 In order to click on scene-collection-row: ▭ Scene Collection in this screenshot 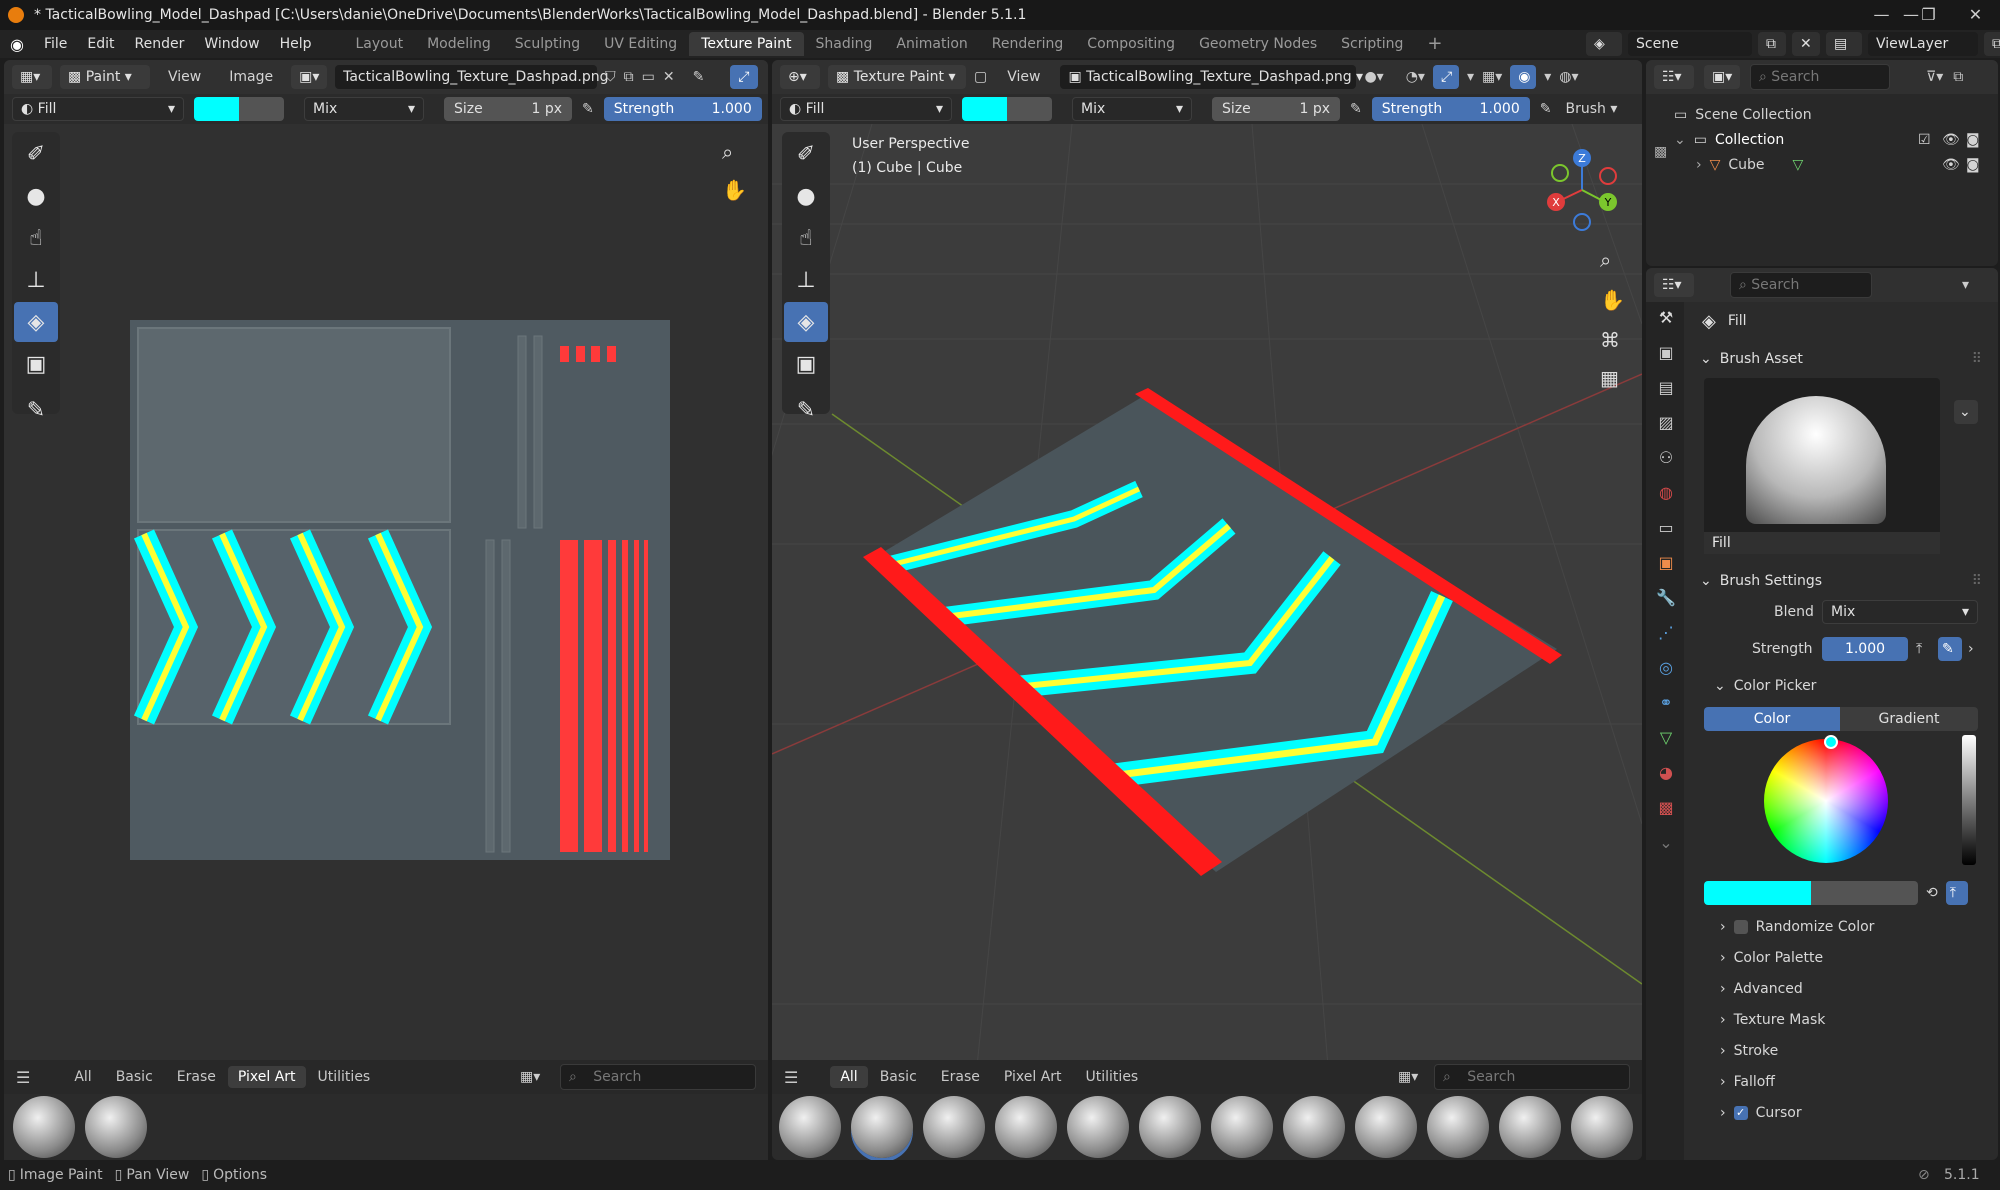, I will do `click(1836, 114)`.